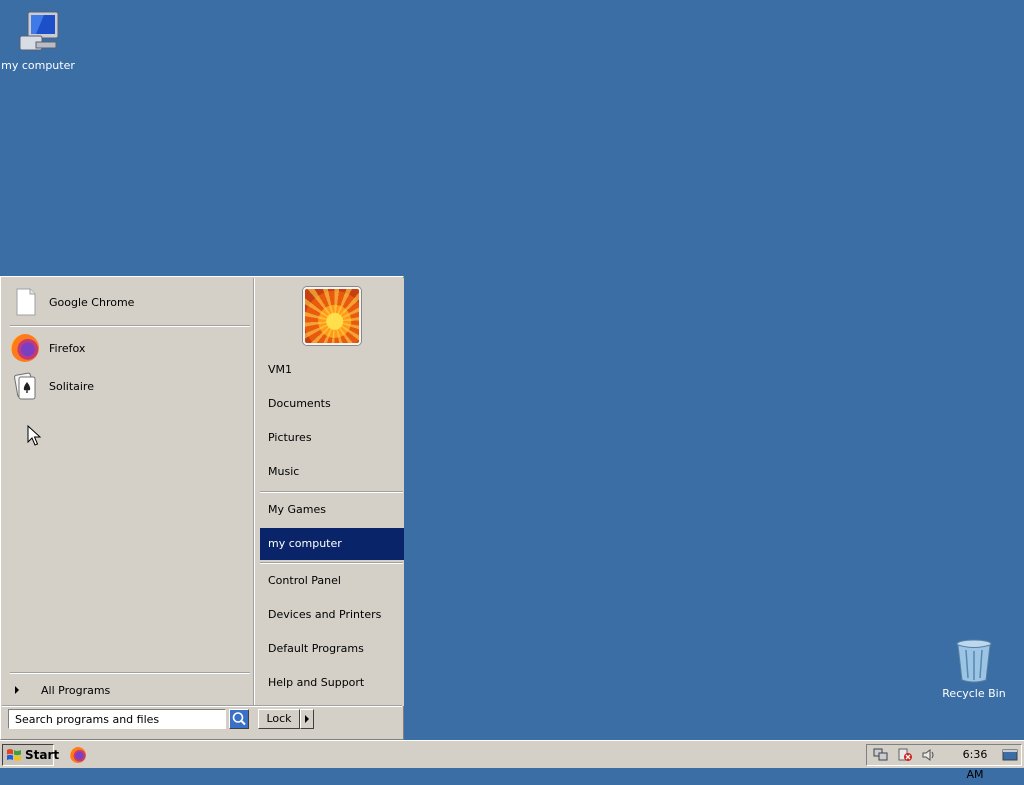 This screenshot has height=785, width=1024. I want to click on network-icon, so click(881, 755).